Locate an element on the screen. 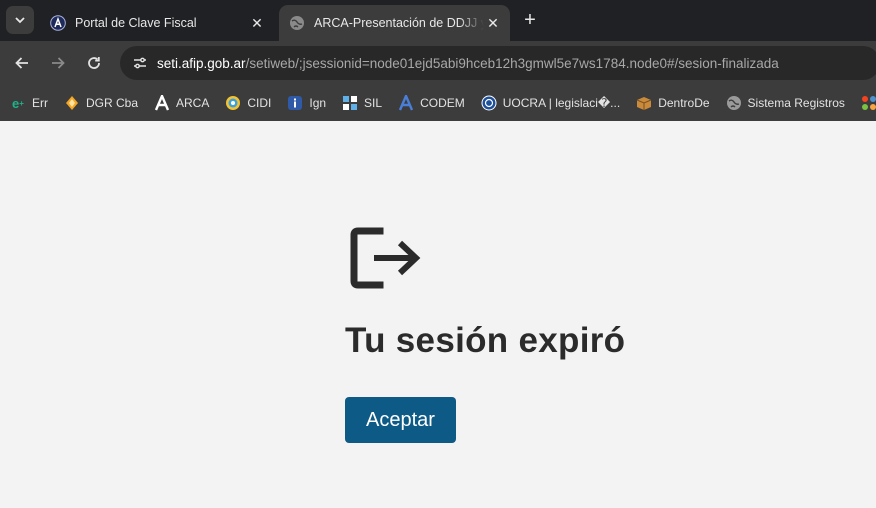 The height and width of the screenshot is (508, 876). bookmark-dentrode: DentroDe is located at coordinates (673, 103).